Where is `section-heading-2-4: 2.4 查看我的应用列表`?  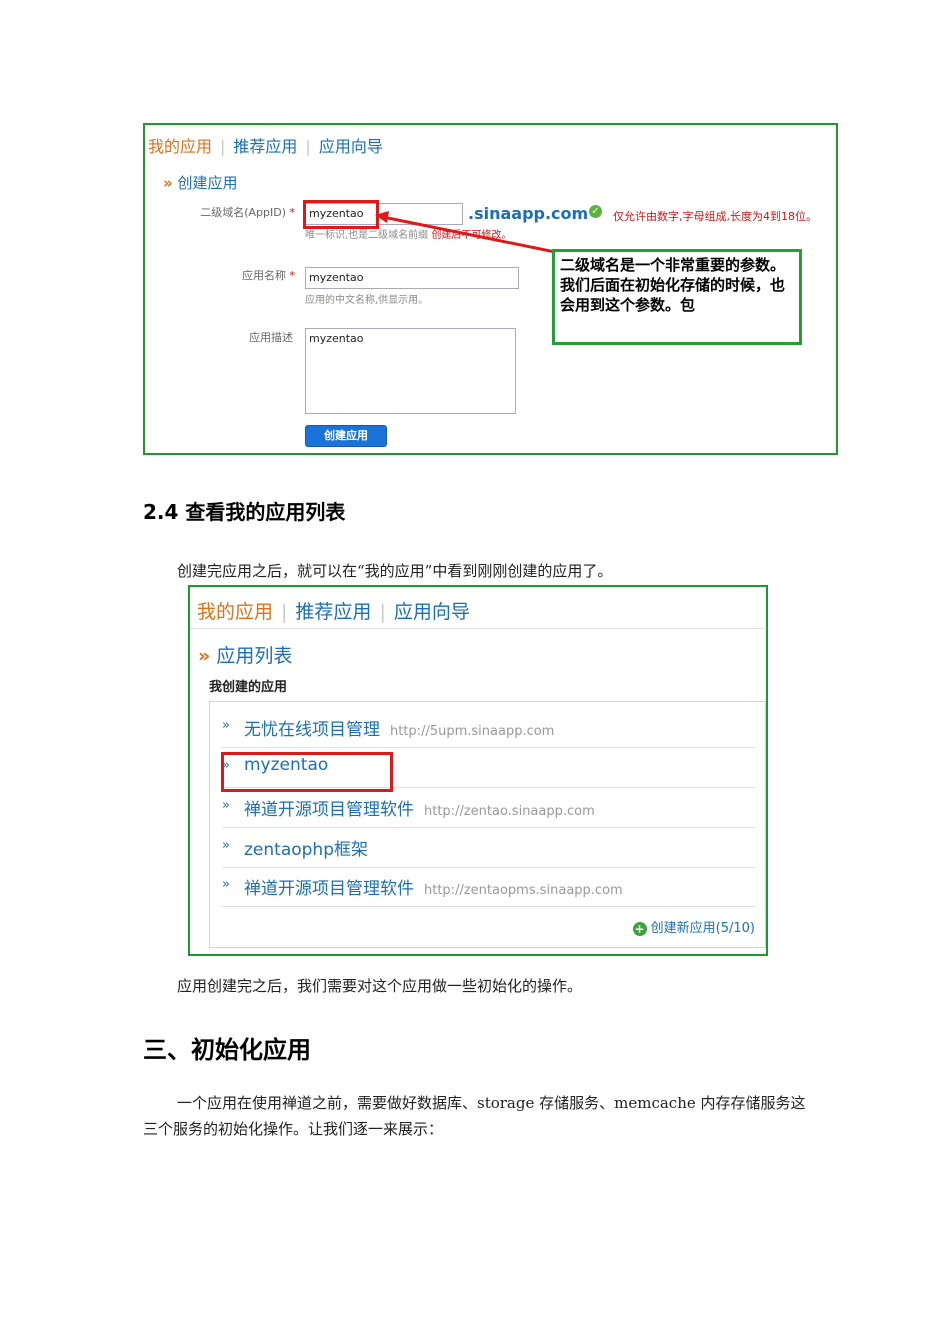
section-heading-2-4: 2.4 查看我的应用列表 is located at coordinates (244, 512).